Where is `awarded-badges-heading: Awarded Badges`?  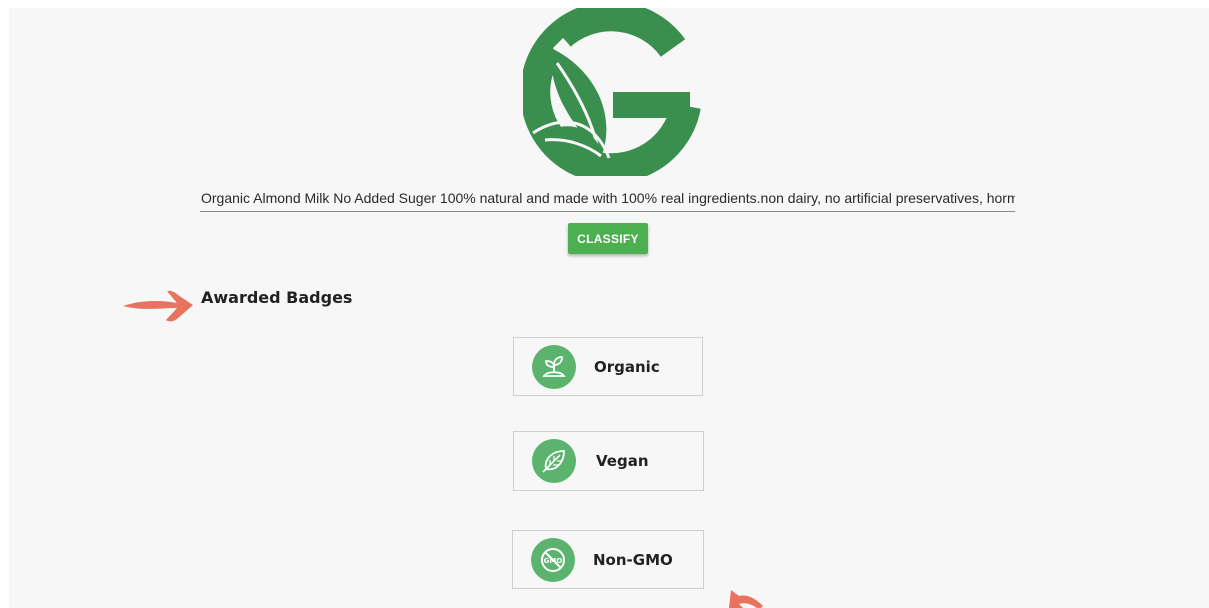
awarded-badges-heading: Awarded Badges is located at coordinates (277, 297).